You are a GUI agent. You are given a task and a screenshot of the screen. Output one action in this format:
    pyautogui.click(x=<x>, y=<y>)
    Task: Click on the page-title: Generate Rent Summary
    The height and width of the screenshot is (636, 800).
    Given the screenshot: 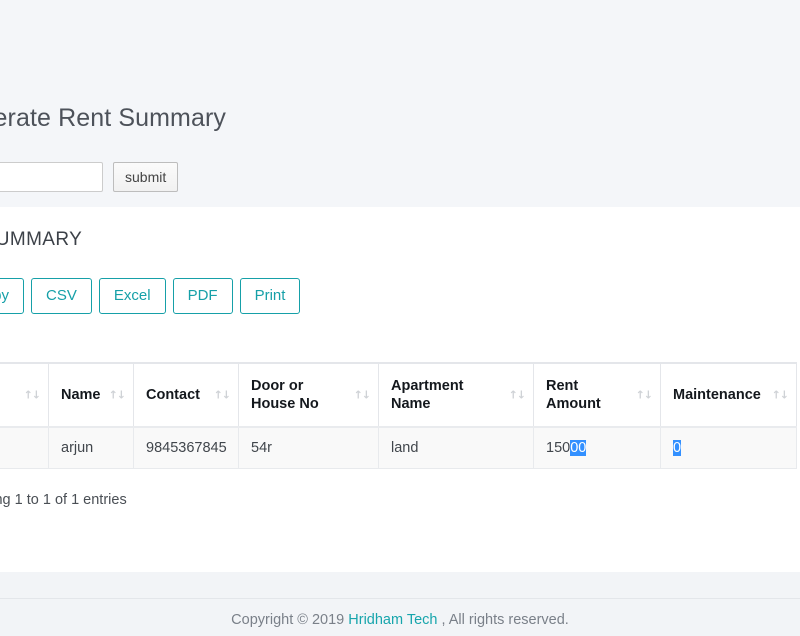 What is the action you would take?
    pyautogui.click(x=113, y=118)
    